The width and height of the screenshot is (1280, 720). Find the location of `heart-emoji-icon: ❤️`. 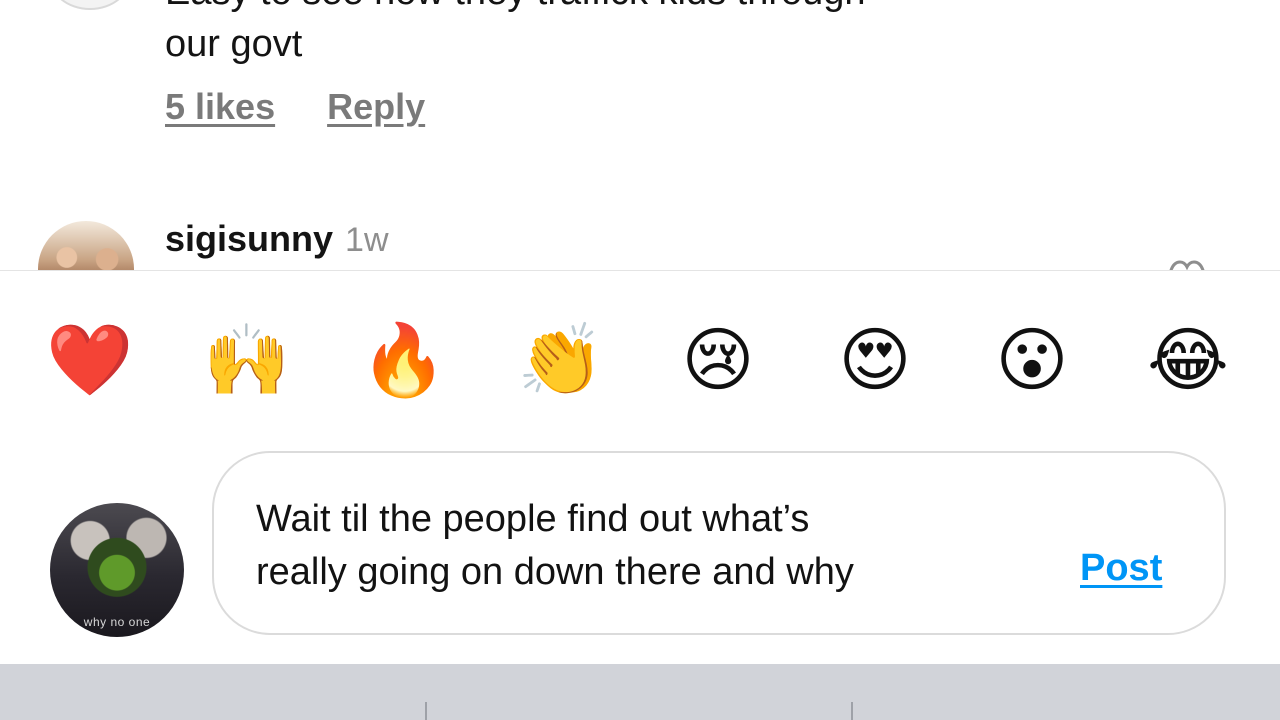

heart-emoji-icon: ❤️ is located at coordinates (90, 360).